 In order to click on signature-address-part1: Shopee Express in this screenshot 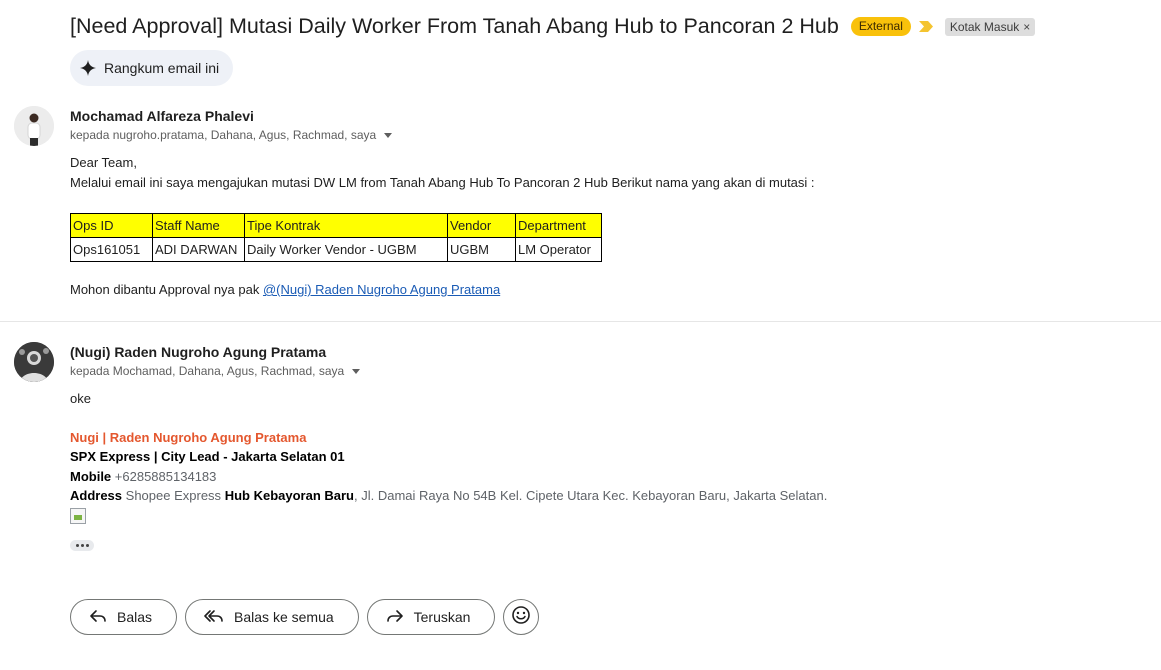, I will do `click(173, 495)`.